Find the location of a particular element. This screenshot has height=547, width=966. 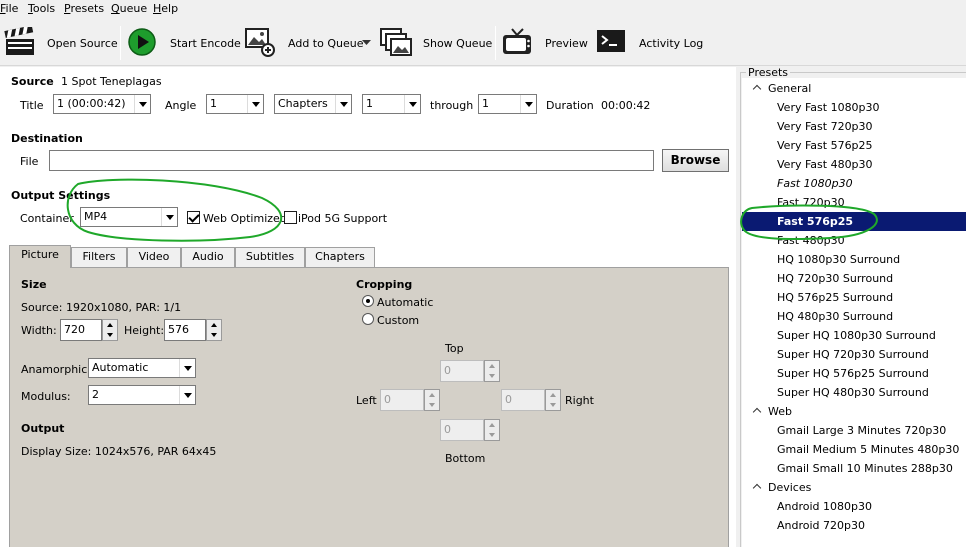

tab-video: Video is located at coordinates (154, 257).